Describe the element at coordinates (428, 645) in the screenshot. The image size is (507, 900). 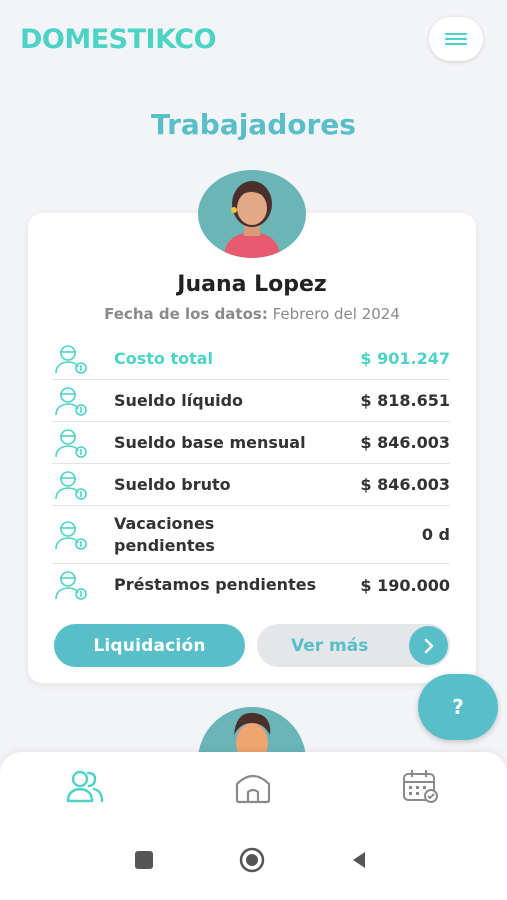
I see `chevron-right-icon` at that location.